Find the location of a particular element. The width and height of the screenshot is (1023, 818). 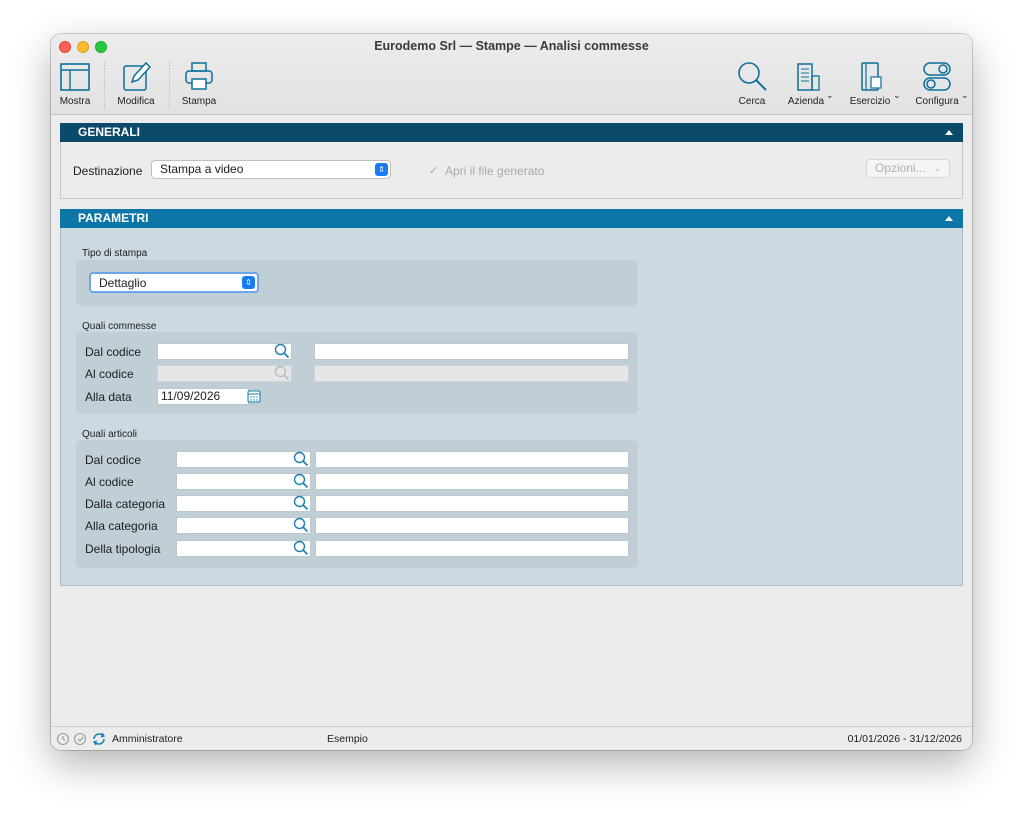

esercizio-chevron-down-icon: ⌄ is located at coordinates (897, 95).